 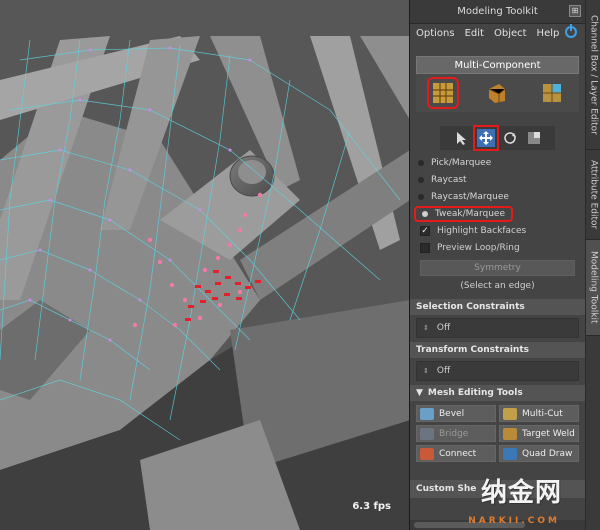 What do you see at coordinates (547, 453) in the screenshot?
I see `button-label: Quad Draw` at bounding box center [547, 453].